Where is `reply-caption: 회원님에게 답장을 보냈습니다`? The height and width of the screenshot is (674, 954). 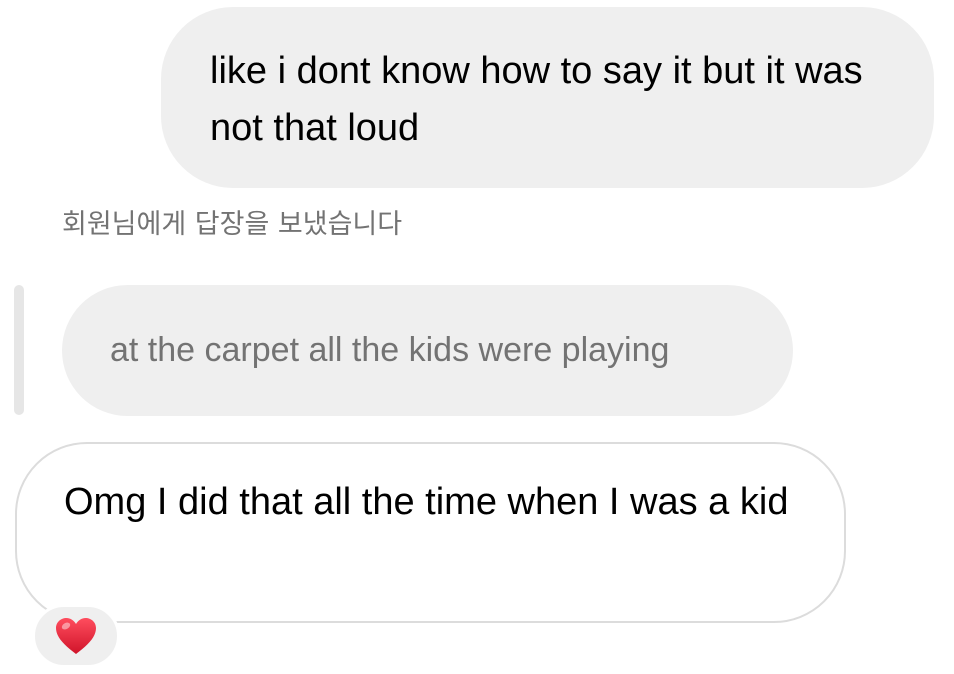 reply-caption: 회원님에게 답장을 보냈습니다 is located at coordinates (232, 224).